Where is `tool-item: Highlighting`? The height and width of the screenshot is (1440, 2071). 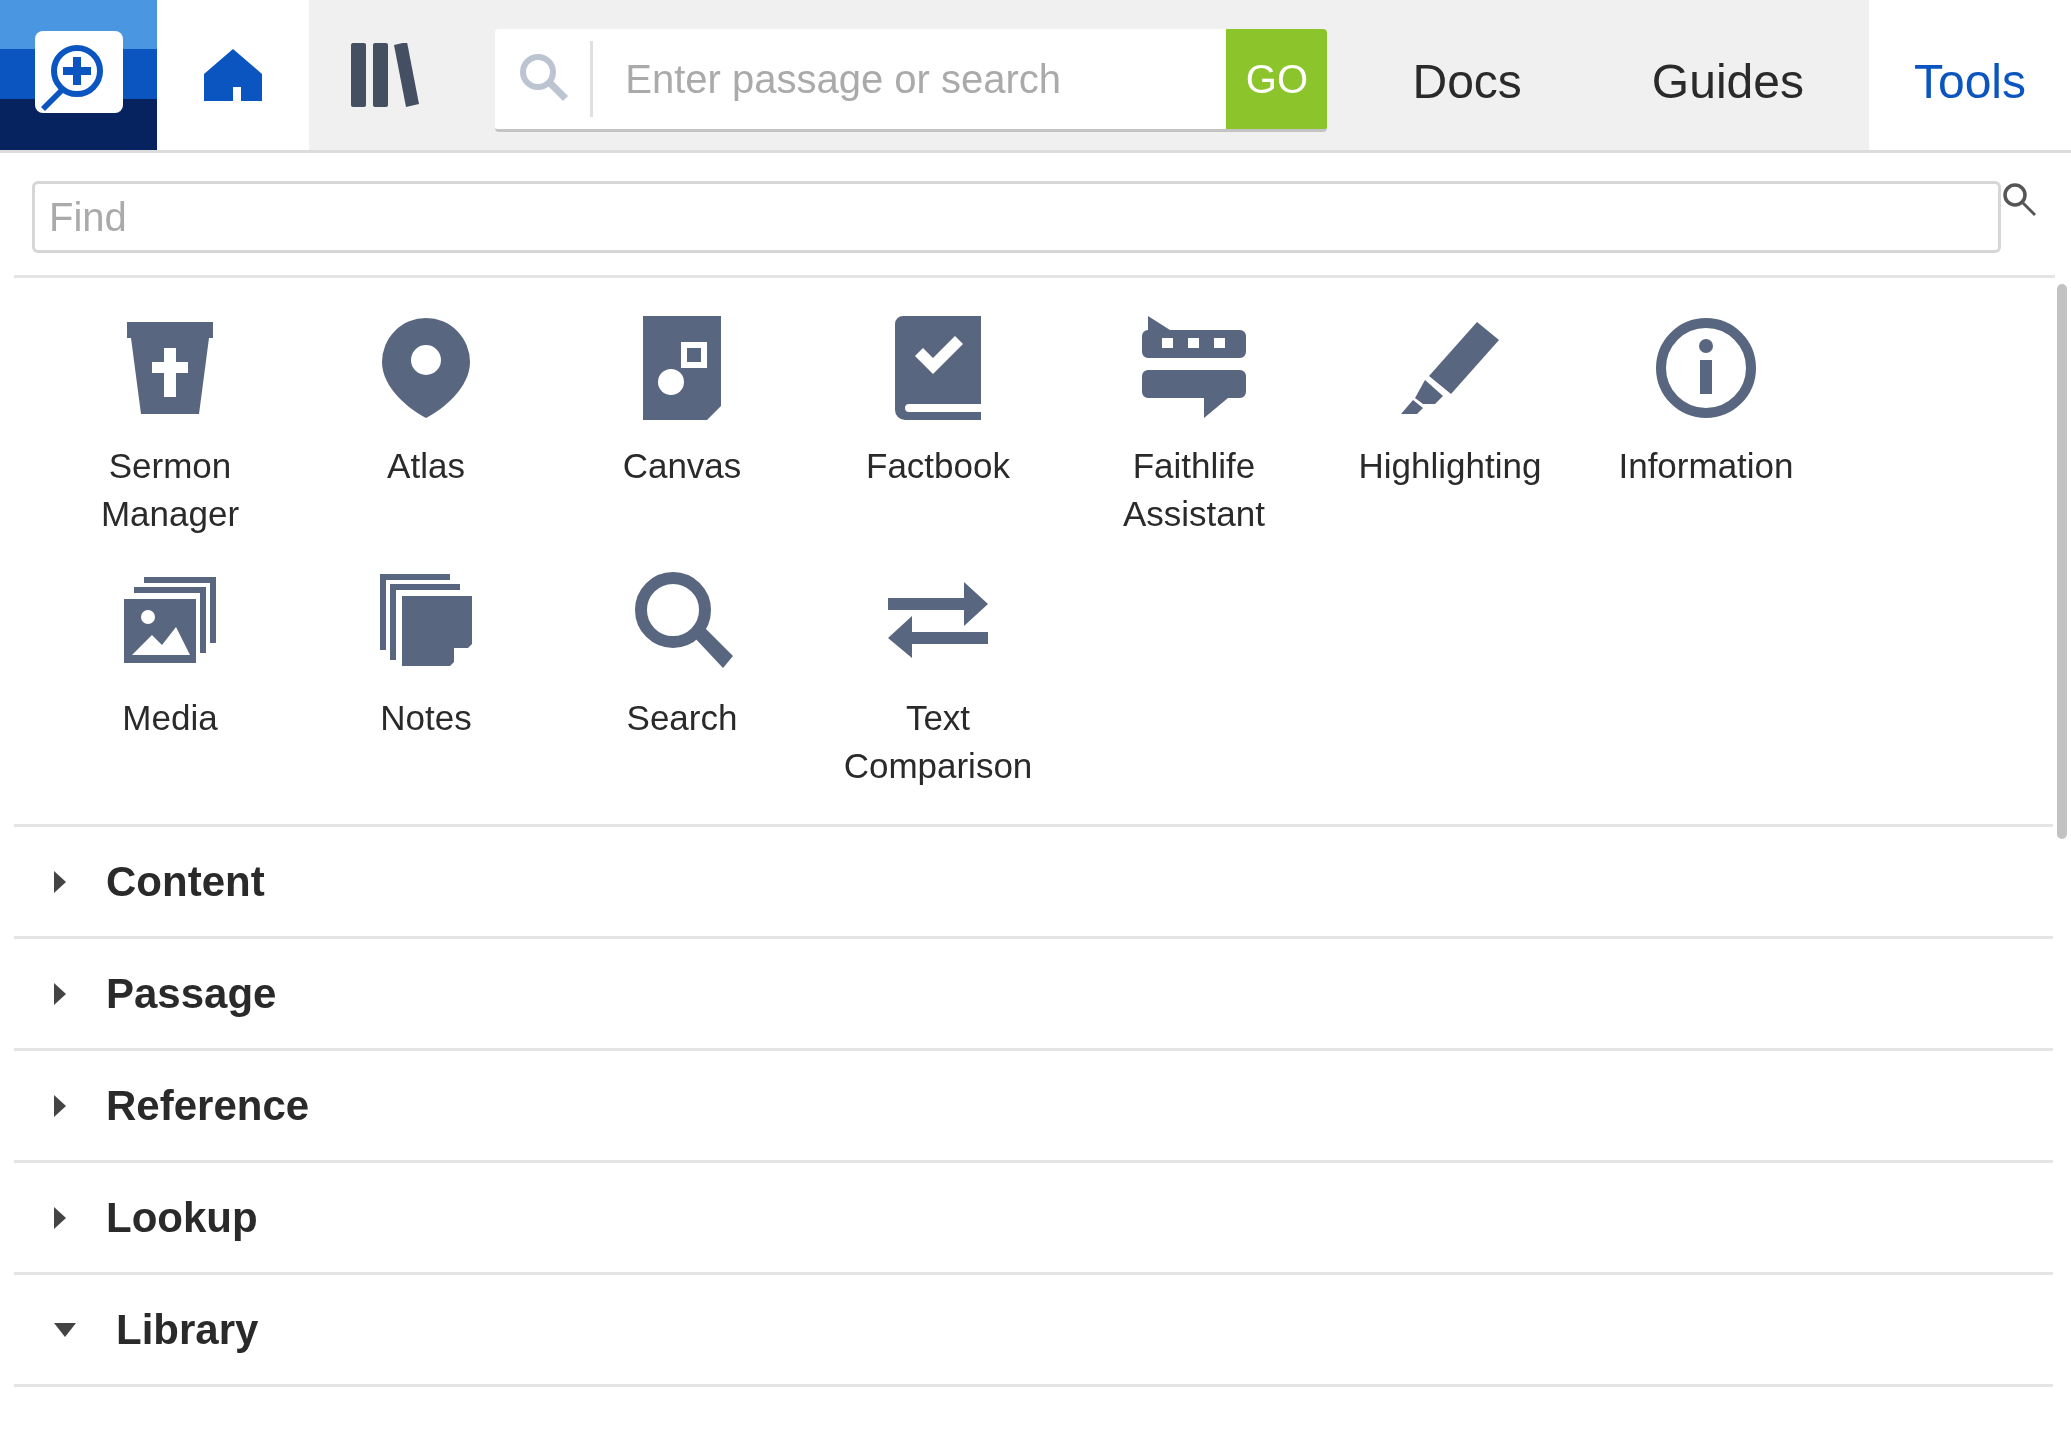 tool-item: Highlighting is located at coordinates (1450, 427).